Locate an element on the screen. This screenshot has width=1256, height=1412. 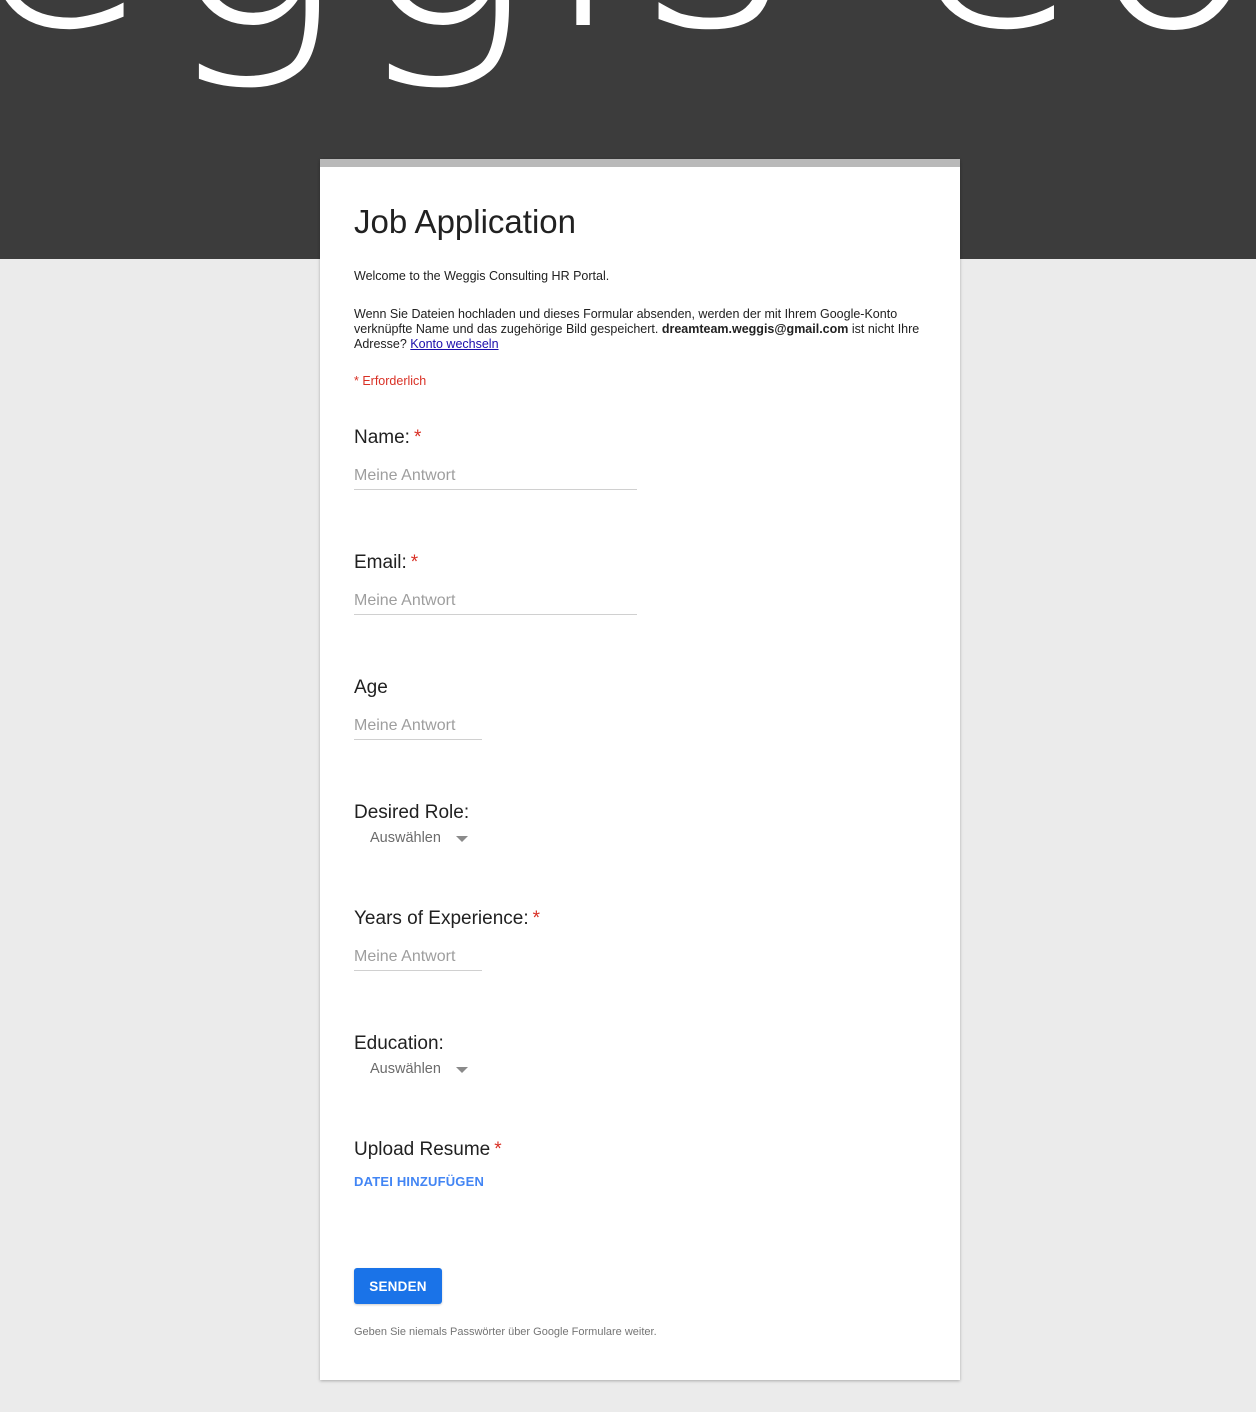
switch-account-link: Konto wechseln is located at coordinates (454, 344).